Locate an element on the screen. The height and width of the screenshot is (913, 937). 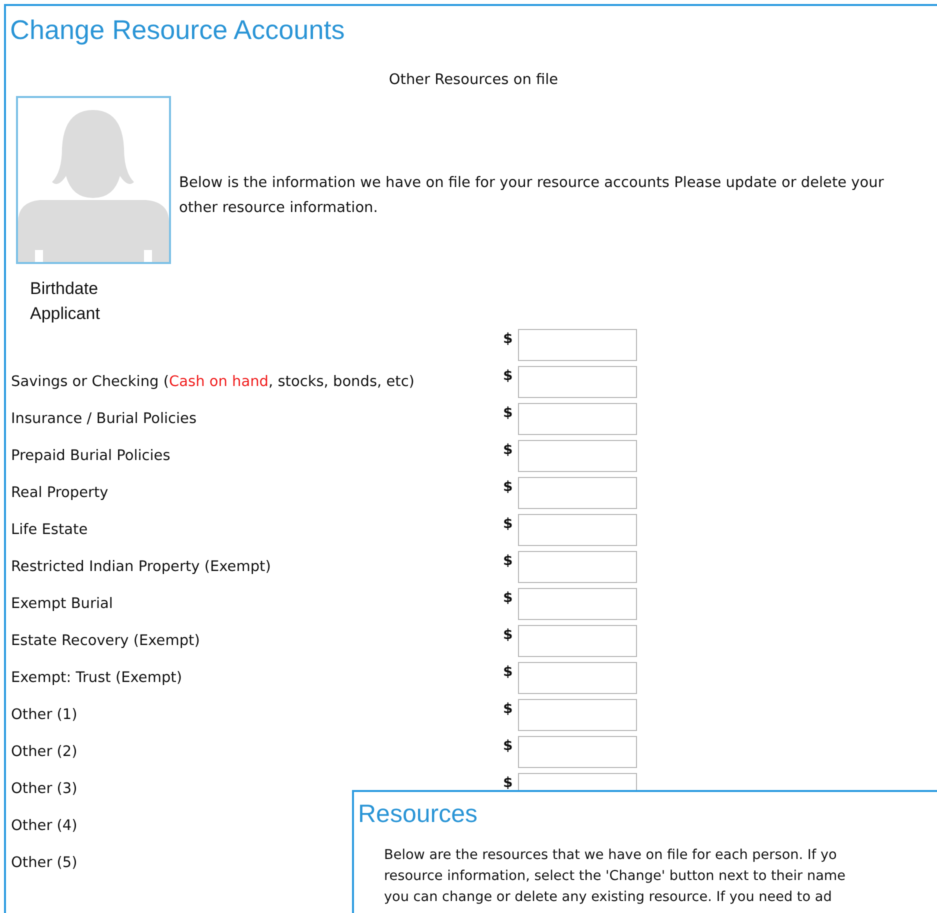
resource-label: Other (5) is located at coordinates (44, 863).